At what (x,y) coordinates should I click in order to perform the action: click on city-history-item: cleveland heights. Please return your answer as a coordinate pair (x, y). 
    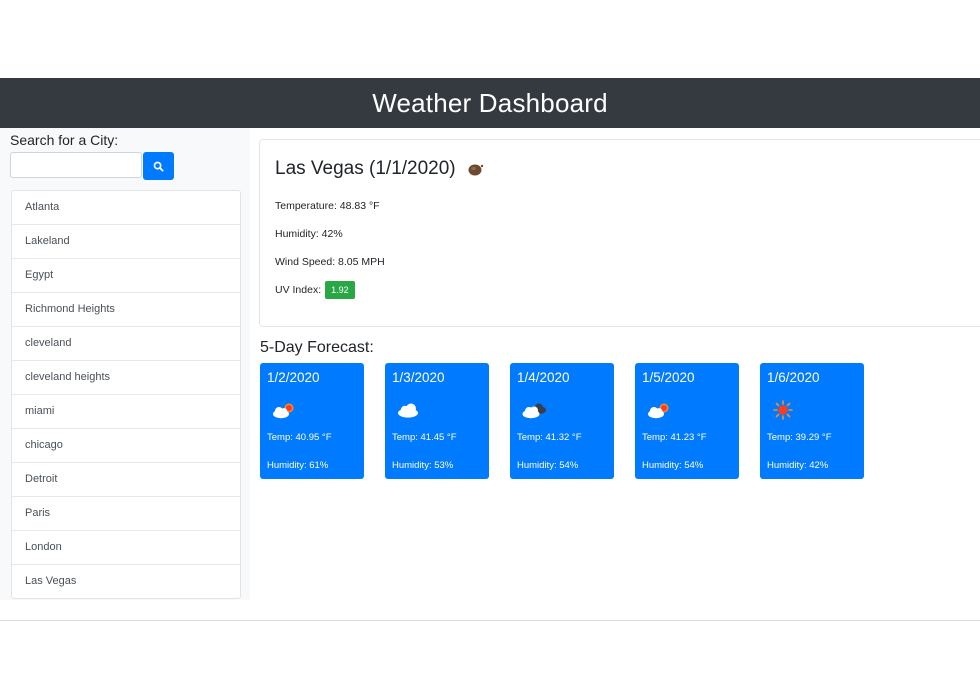
    Looking at the image, I should click on (126, 378).